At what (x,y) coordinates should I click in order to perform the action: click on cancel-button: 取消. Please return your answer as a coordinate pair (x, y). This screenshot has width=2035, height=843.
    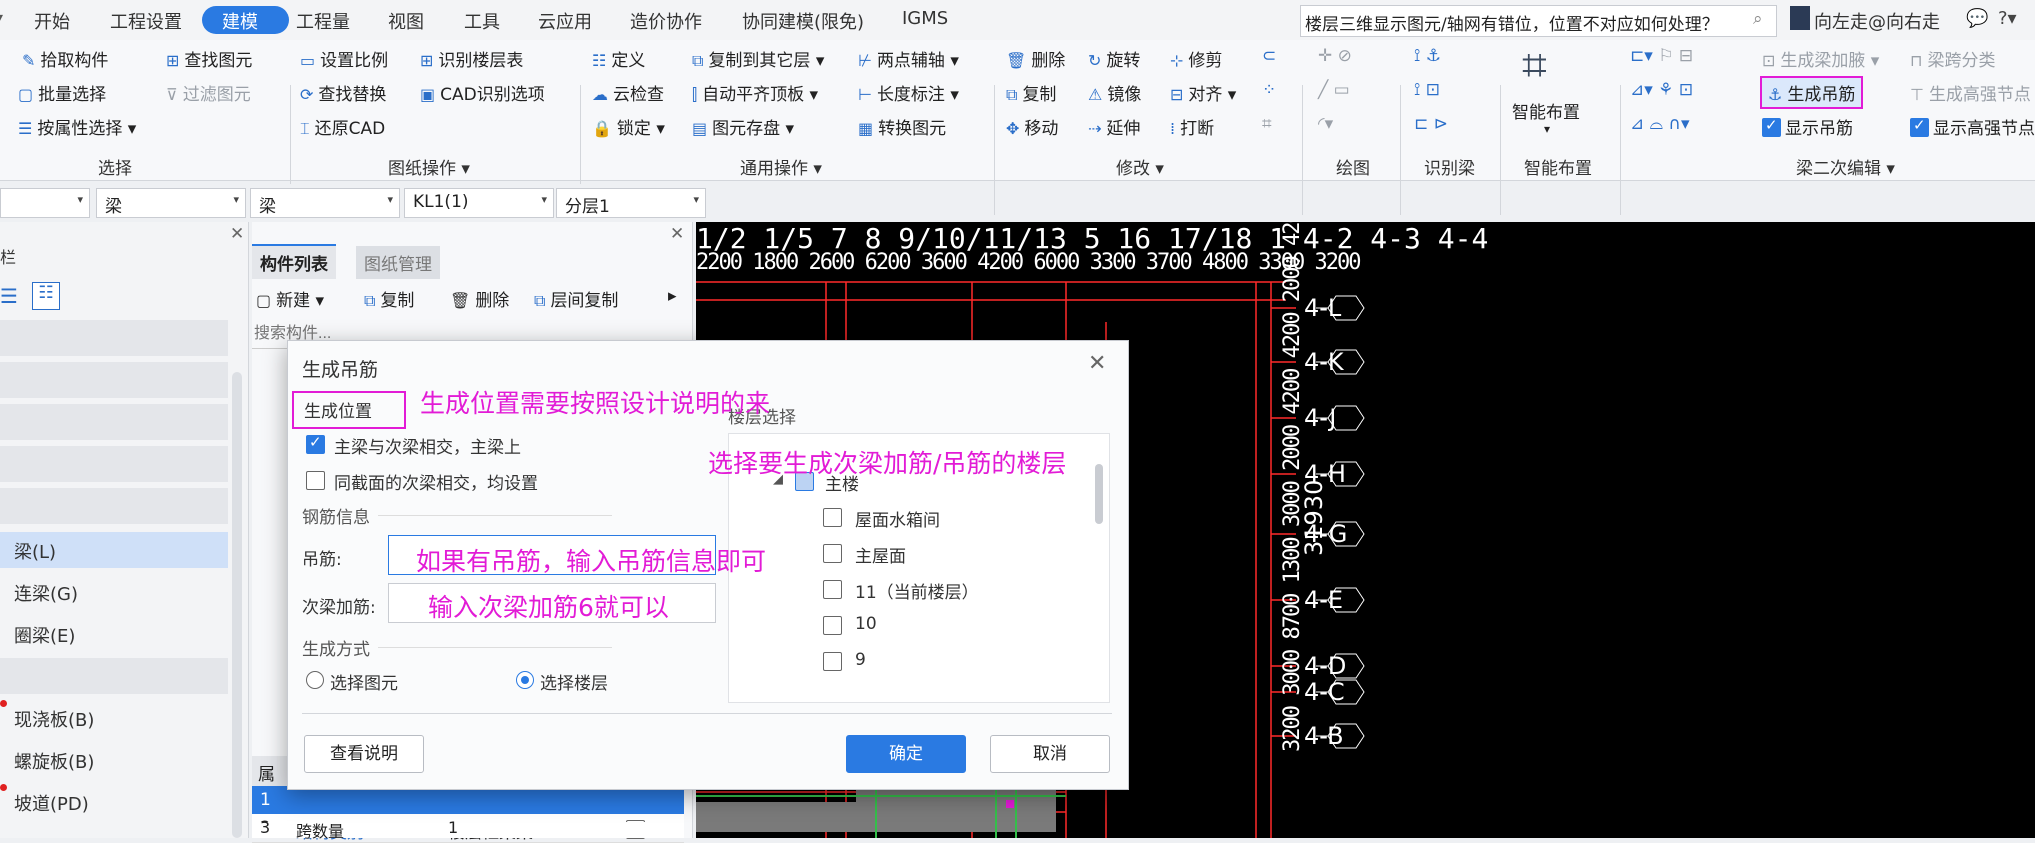
    Looking at the image, I should click on (1050, 754).